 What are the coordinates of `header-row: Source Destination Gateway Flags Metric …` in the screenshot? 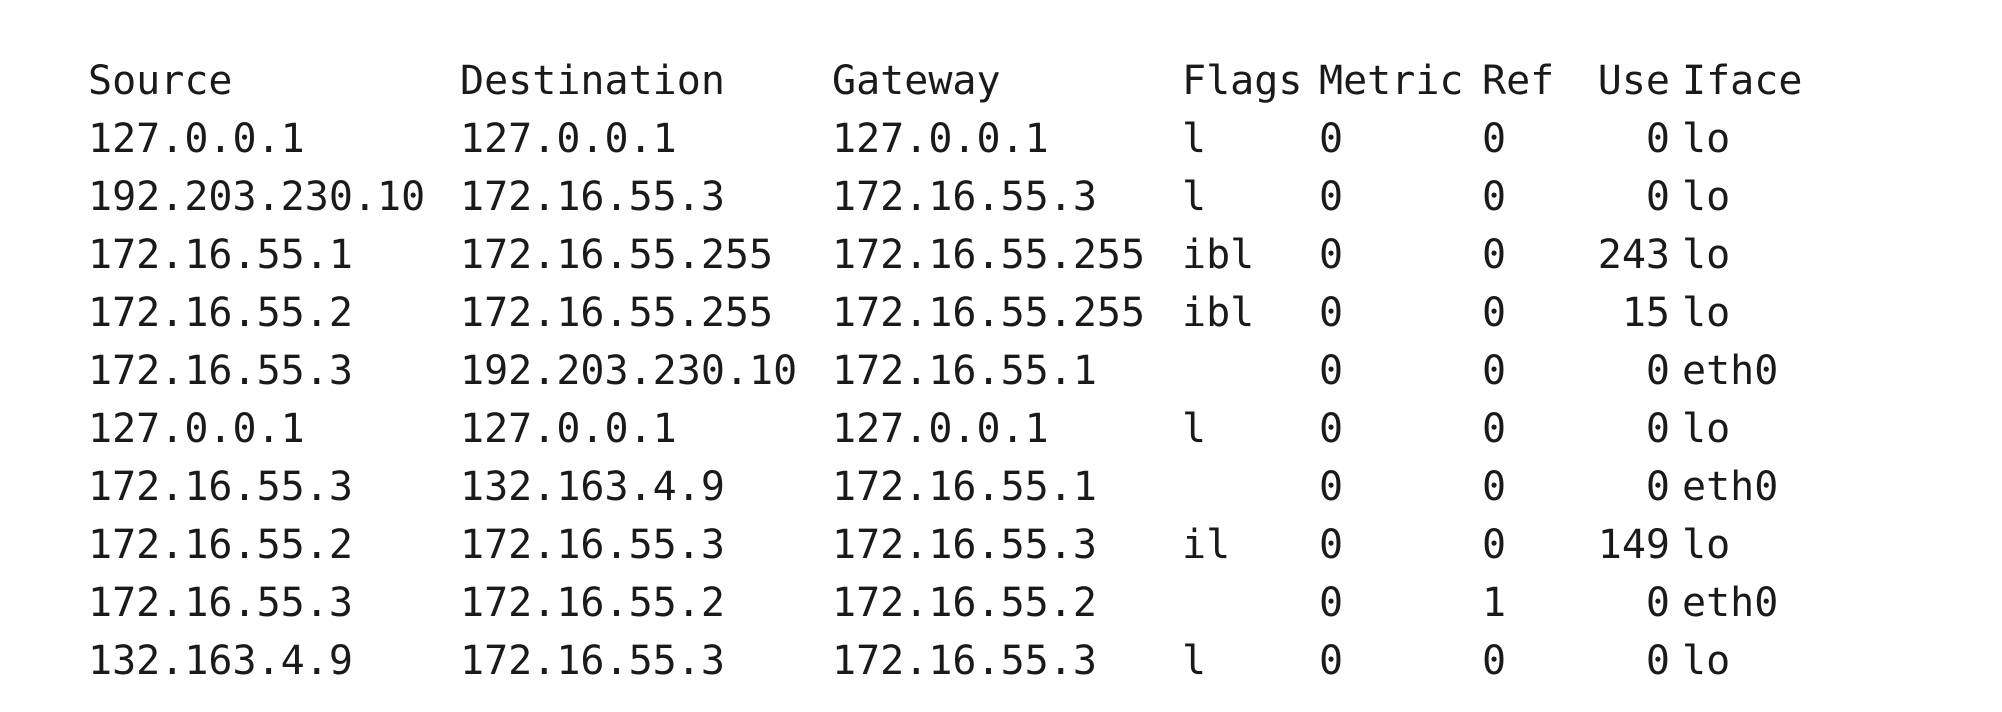 It's located at (945, 81).